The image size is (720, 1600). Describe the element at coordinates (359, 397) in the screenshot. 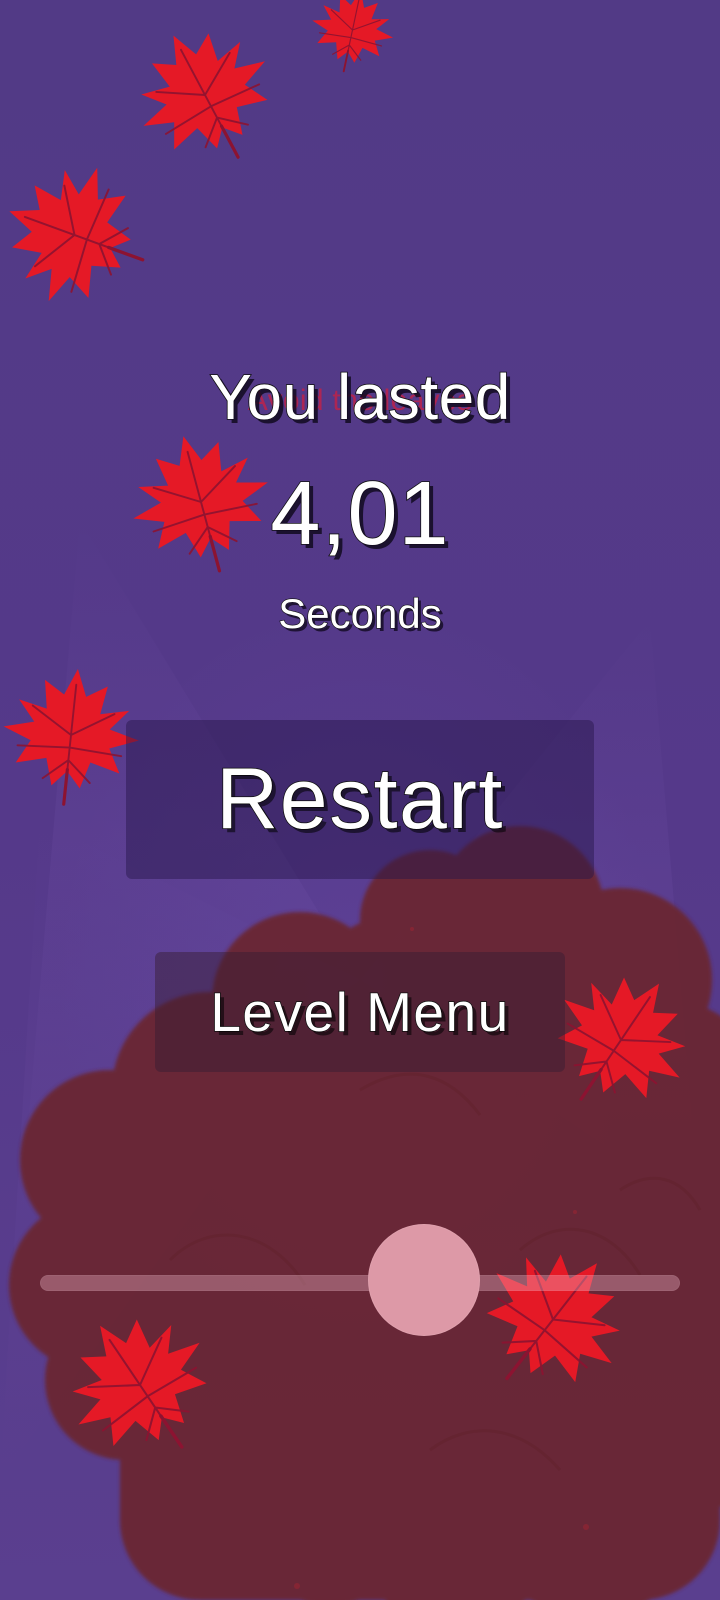

I see `result-heading: You lasted` at that location.